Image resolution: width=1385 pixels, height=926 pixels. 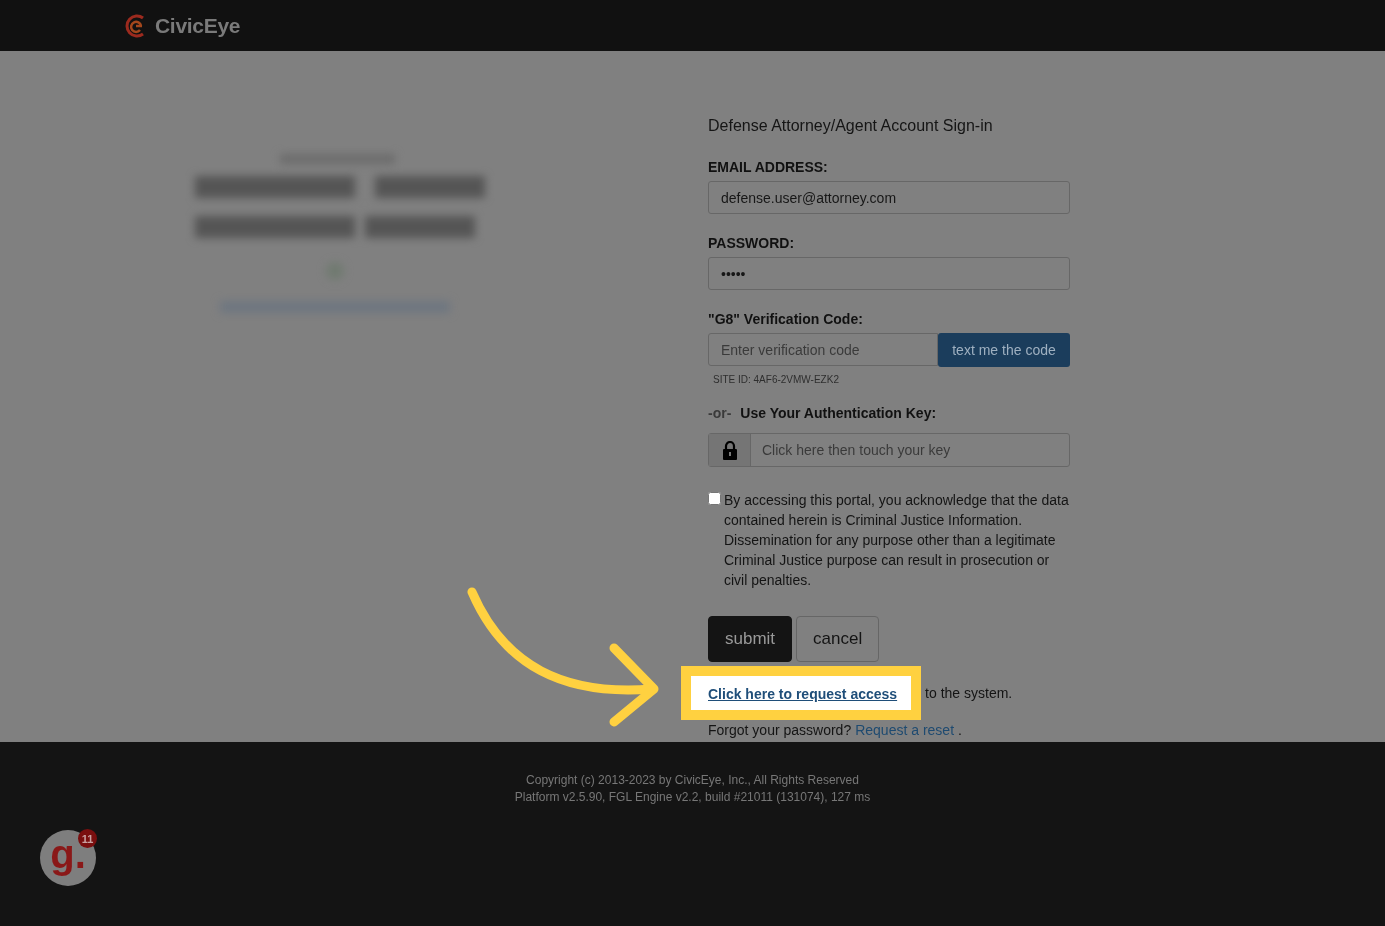 I want to click on verification-code-field: Enter verification code, so click(x=823, y=349).